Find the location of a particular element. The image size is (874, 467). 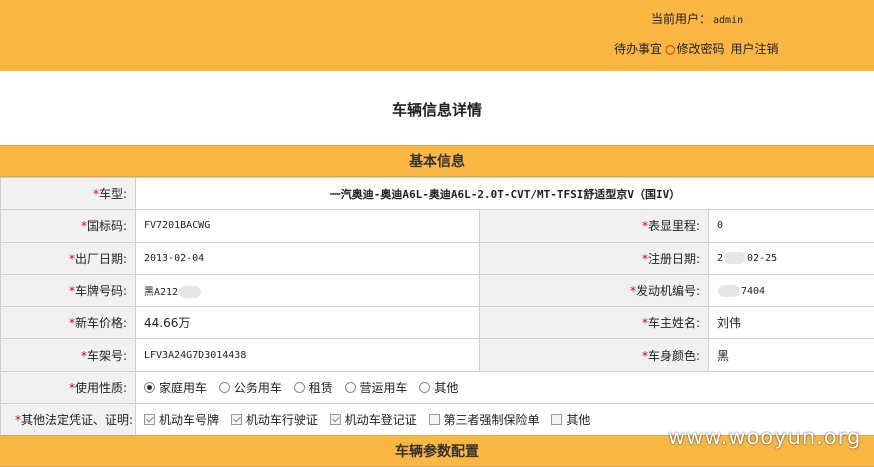

basic-info-header: 基本信息 is located at coordinates (437, 161).